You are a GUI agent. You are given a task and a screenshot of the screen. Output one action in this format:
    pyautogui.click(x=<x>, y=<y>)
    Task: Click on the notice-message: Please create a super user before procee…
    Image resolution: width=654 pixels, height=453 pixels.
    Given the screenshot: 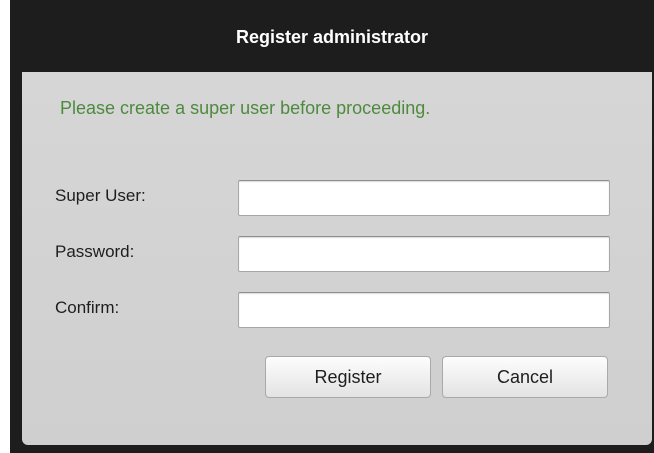 What is the action you would take?
    pyautogui.click(x=245, y=108)
    